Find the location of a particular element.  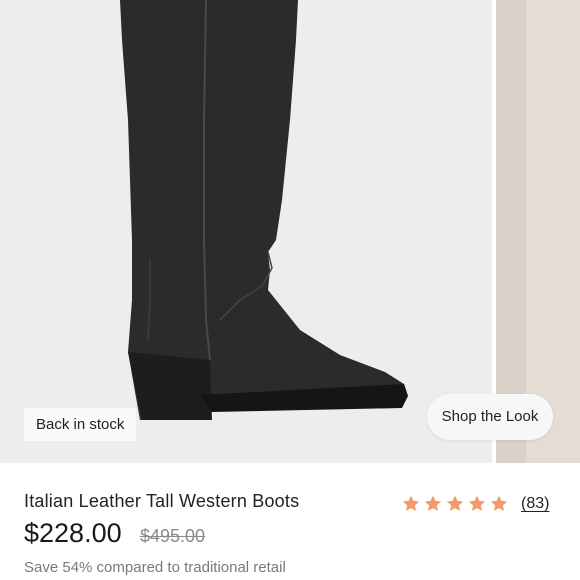

product-title: Italian Leather Tall Western Boots is located at coordinates (162, 501).